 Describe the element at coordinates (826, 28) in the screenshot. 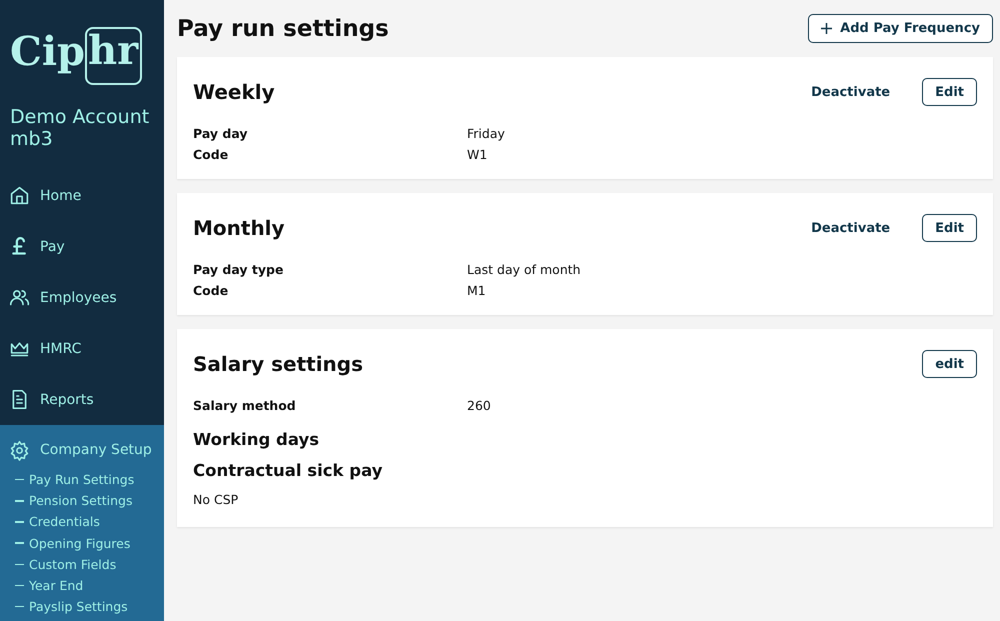

I see `plus-icon` at that location.